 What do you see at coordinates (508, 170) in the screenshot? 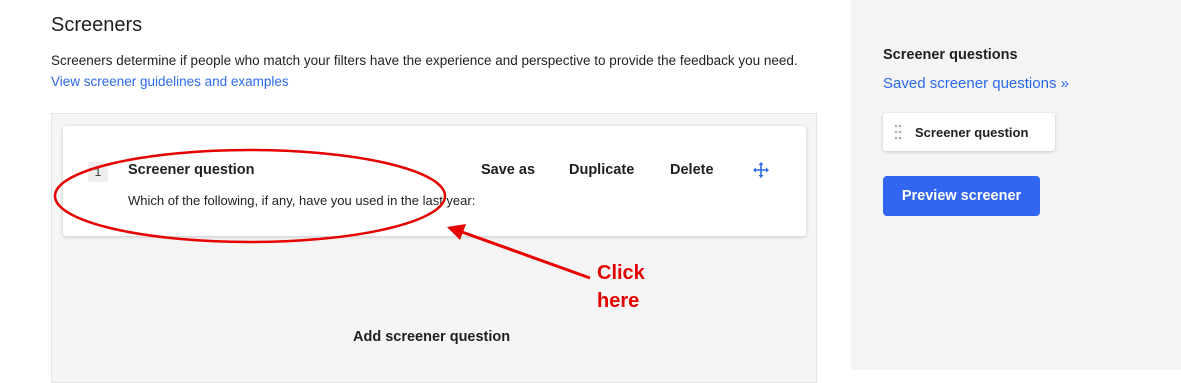
I see `save-as-button: Save as` at bounding box center [508, 170].